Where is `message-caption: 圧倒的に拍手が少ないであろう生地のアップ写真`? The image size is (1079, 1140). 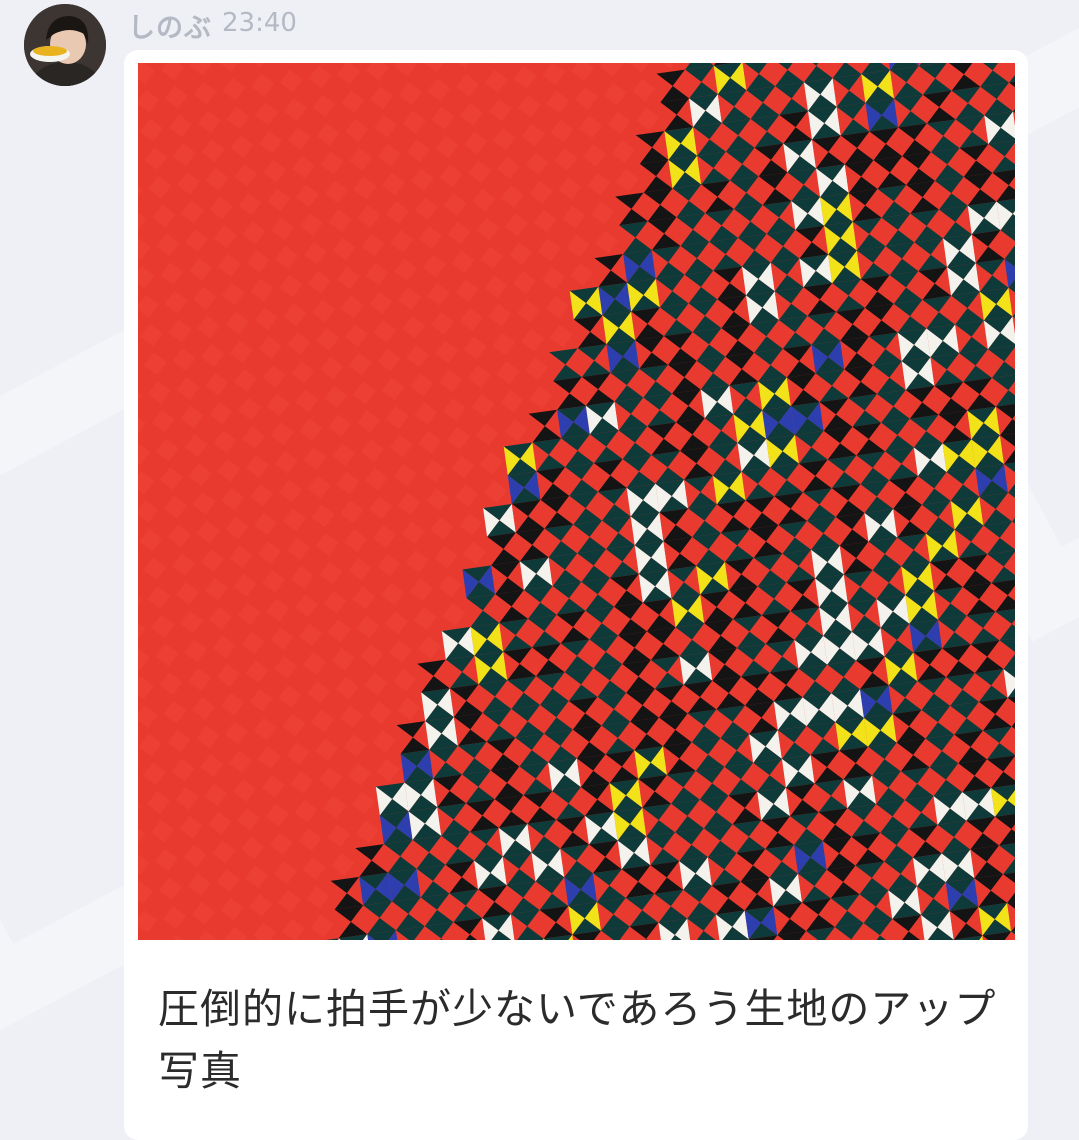 message-caption: 圧倒的に拍手が少ないであろう生地のアップ写真 is located at coordinates (577, 1040).